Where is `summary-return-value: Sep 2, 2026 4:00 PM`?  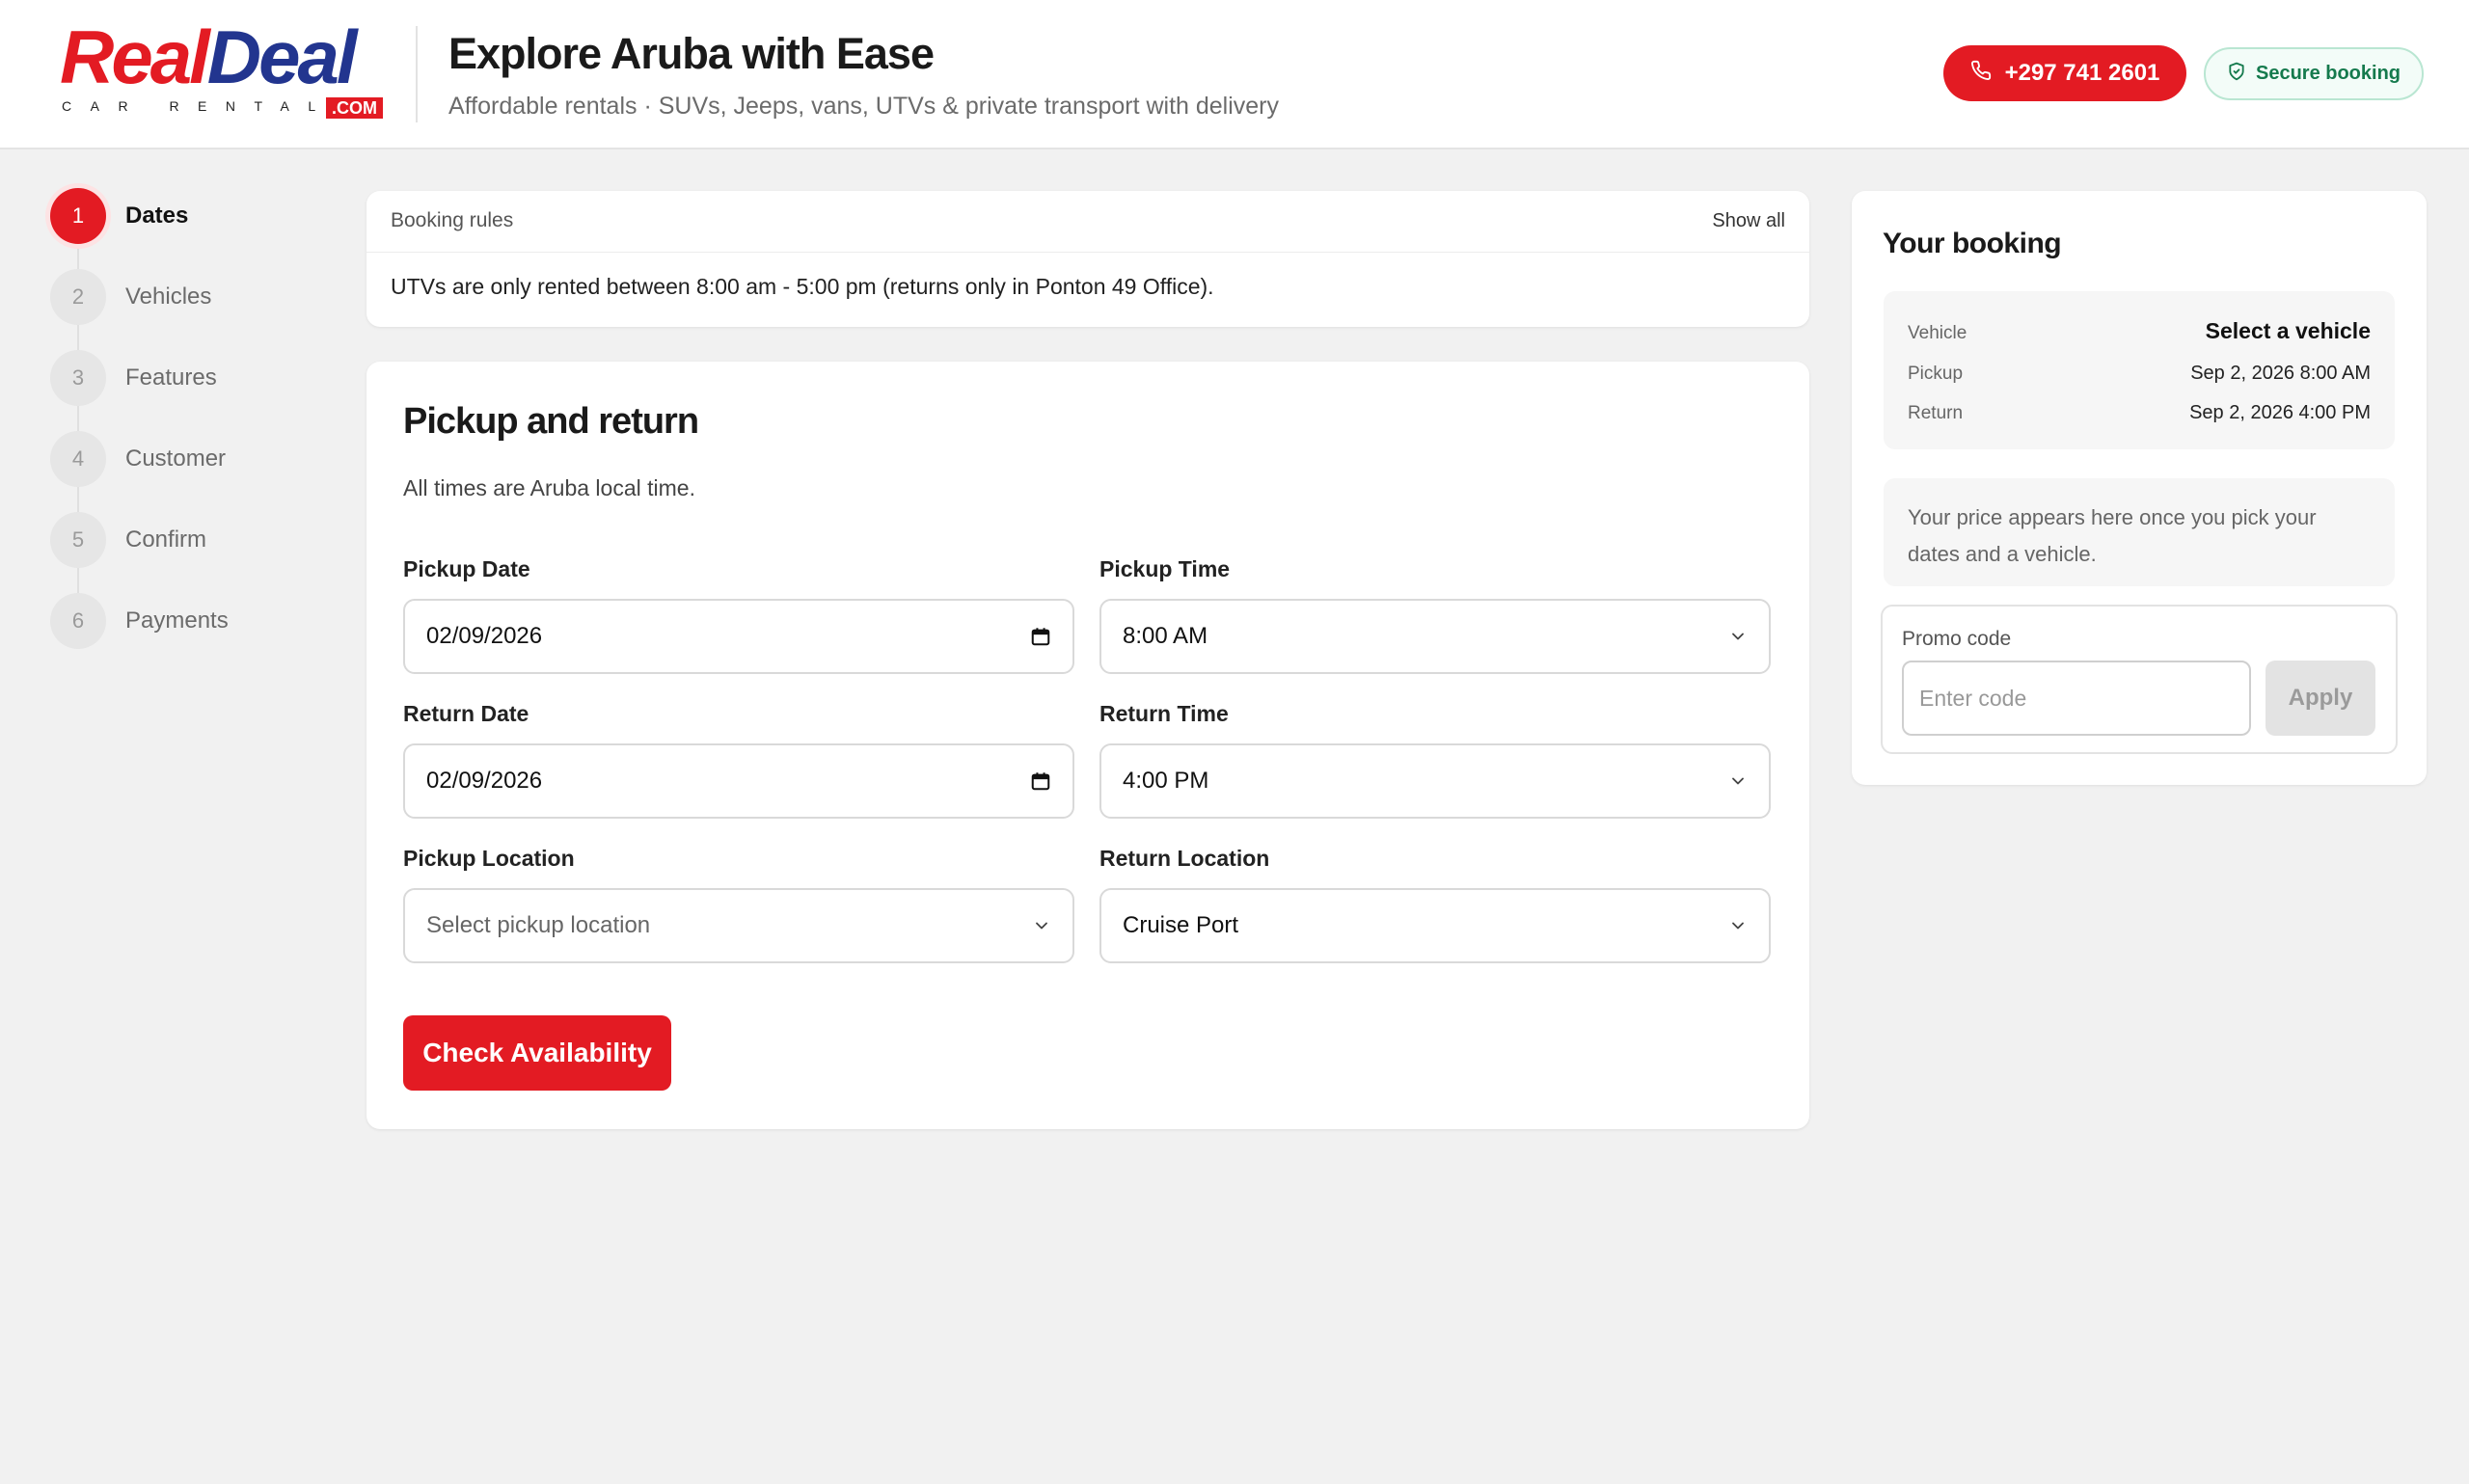
summary-return-value: Sep 2, 2026 4:00 PM is located at coordinates (2280, 412).